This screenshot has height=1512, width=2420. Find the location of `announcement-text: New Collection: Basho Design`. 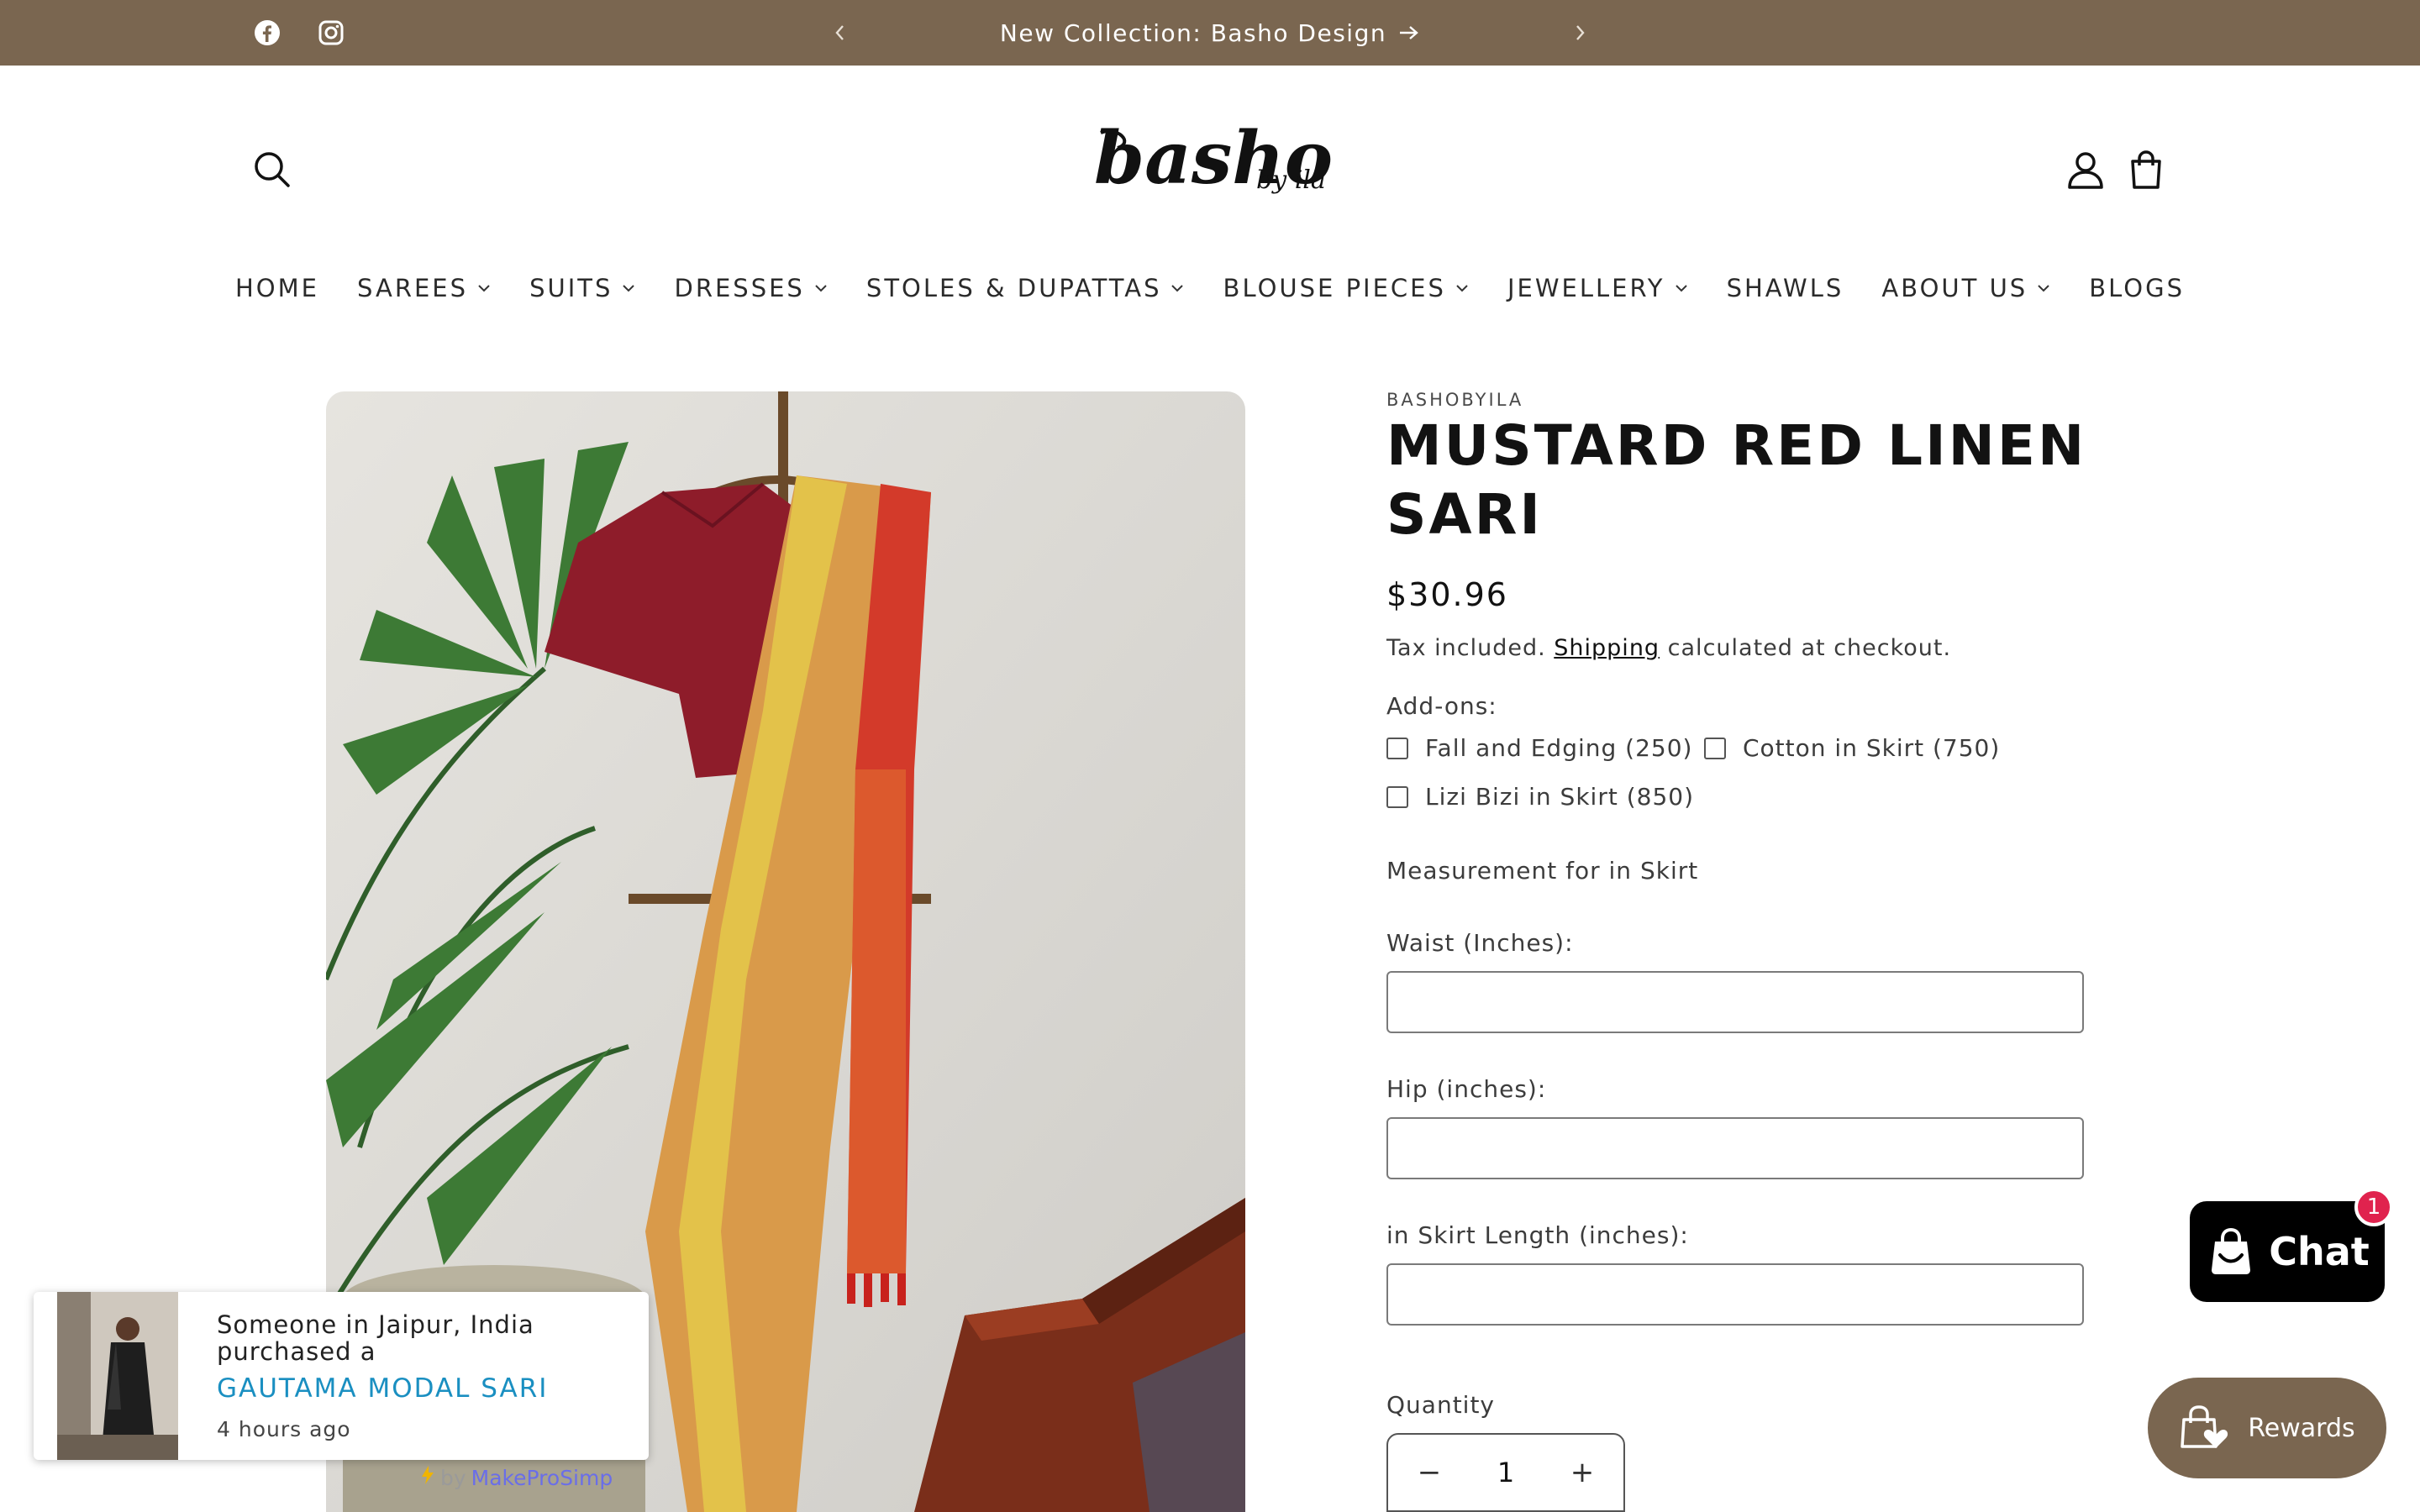

announcement-text: New Collection: Basho Design is located at coordinates (1193, 32).